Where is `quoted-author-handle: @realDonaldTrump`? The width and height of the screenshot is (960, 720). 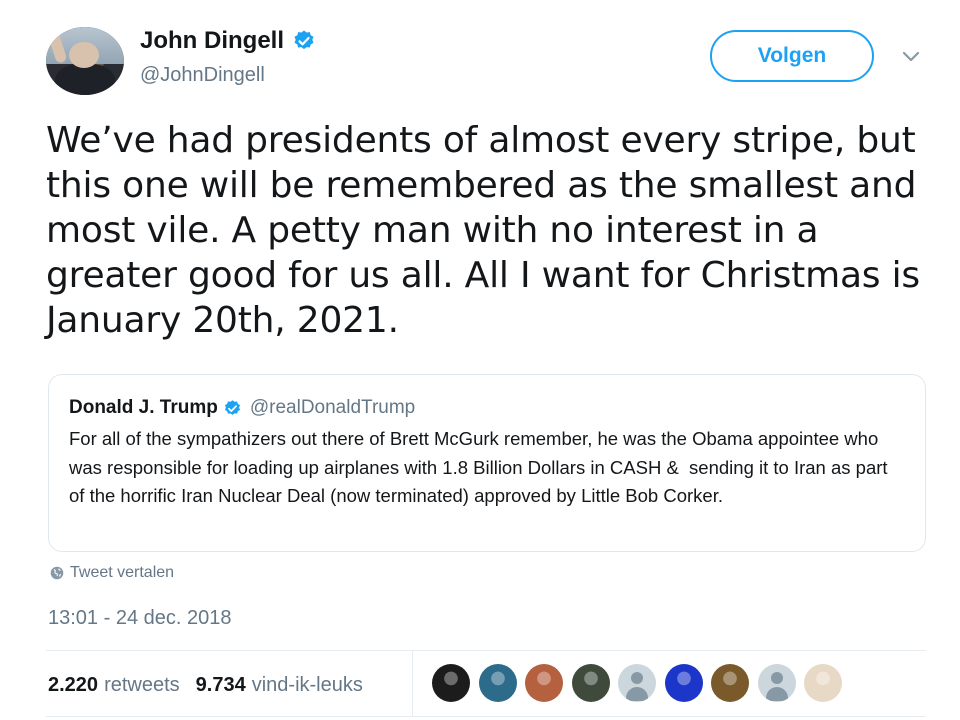 quoted-author-handle: @realDonaldTrump is located at coordinates (332, 407).